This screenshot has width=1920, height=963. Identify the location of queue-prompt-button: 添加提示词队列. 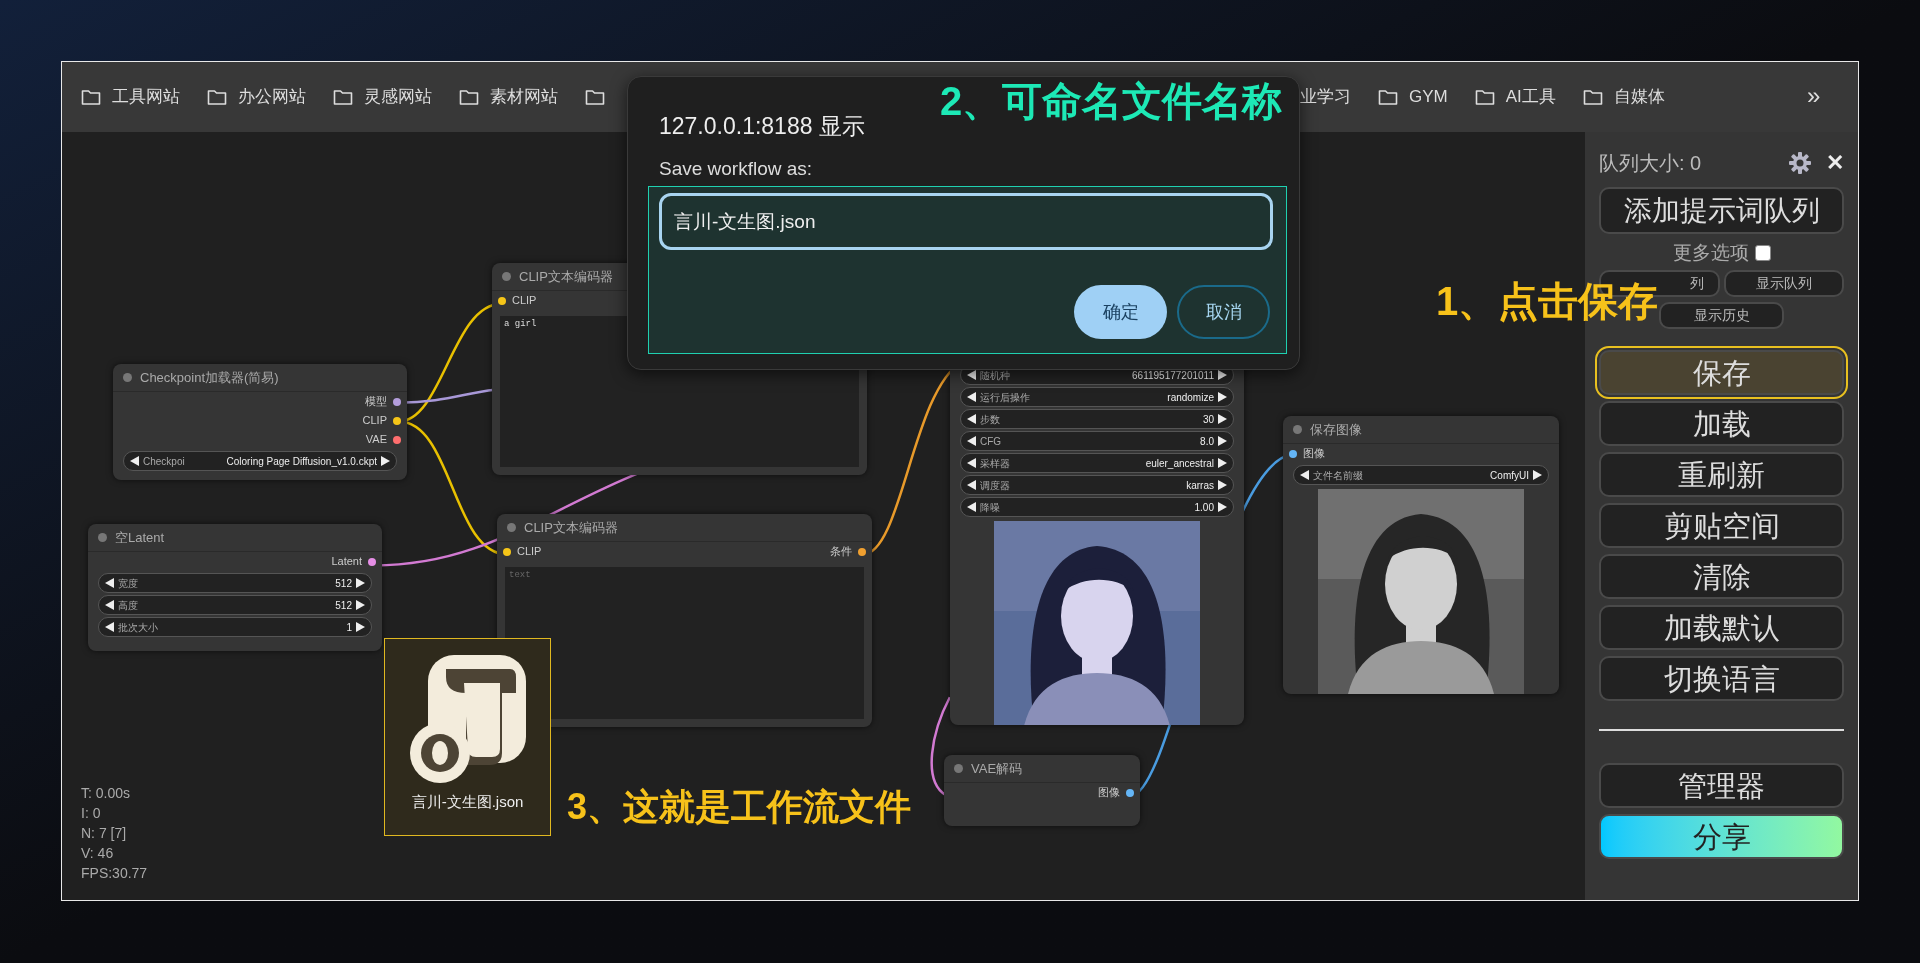
(1721, 210).